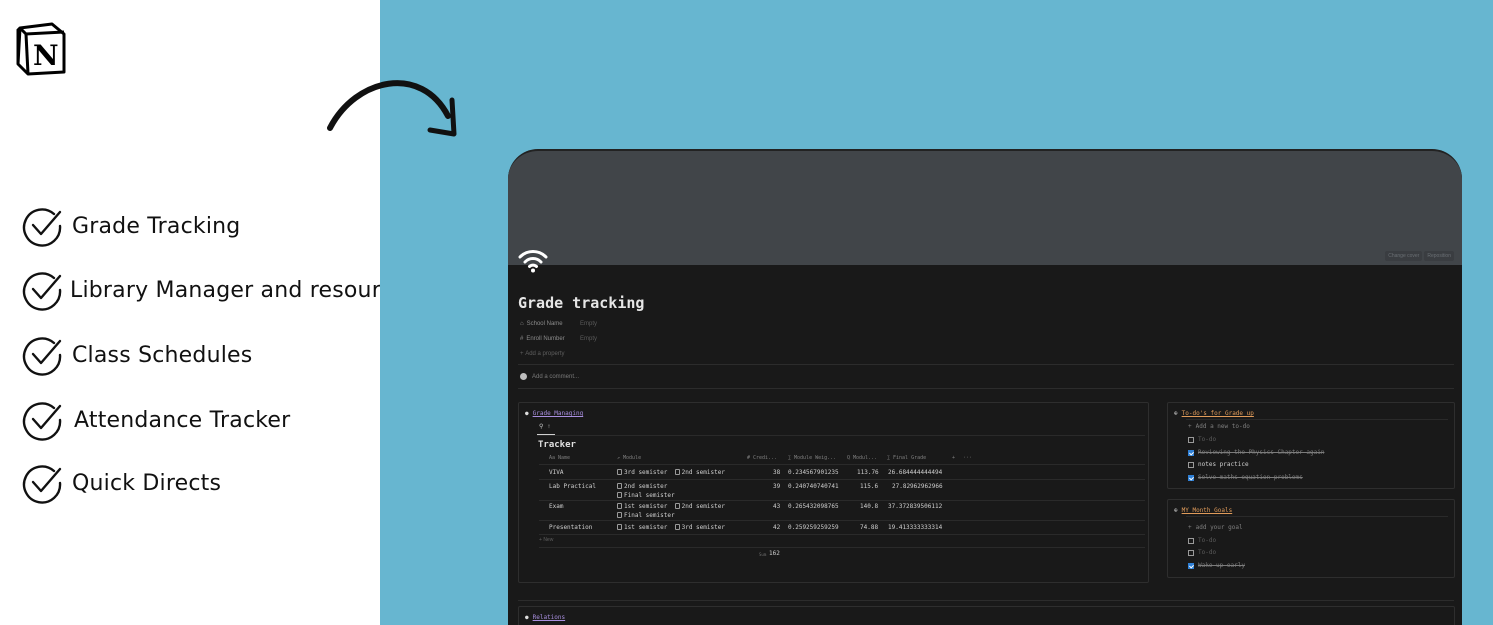 The height and width of the screenshot is (625, 1493). Describe the element at coordinates (1250, 477) in the screenshot. I see `todo-text: Solve maths equation problems` at that location.